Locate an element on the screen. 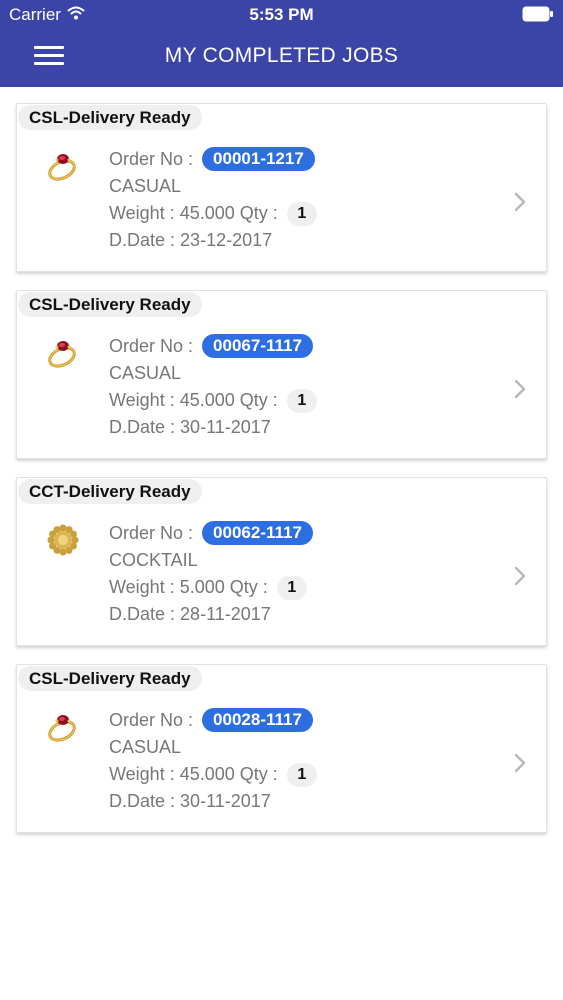 This screenshot has width=563, height=1000. status-time: 5:53 PM is located at coordinates (281, 14).